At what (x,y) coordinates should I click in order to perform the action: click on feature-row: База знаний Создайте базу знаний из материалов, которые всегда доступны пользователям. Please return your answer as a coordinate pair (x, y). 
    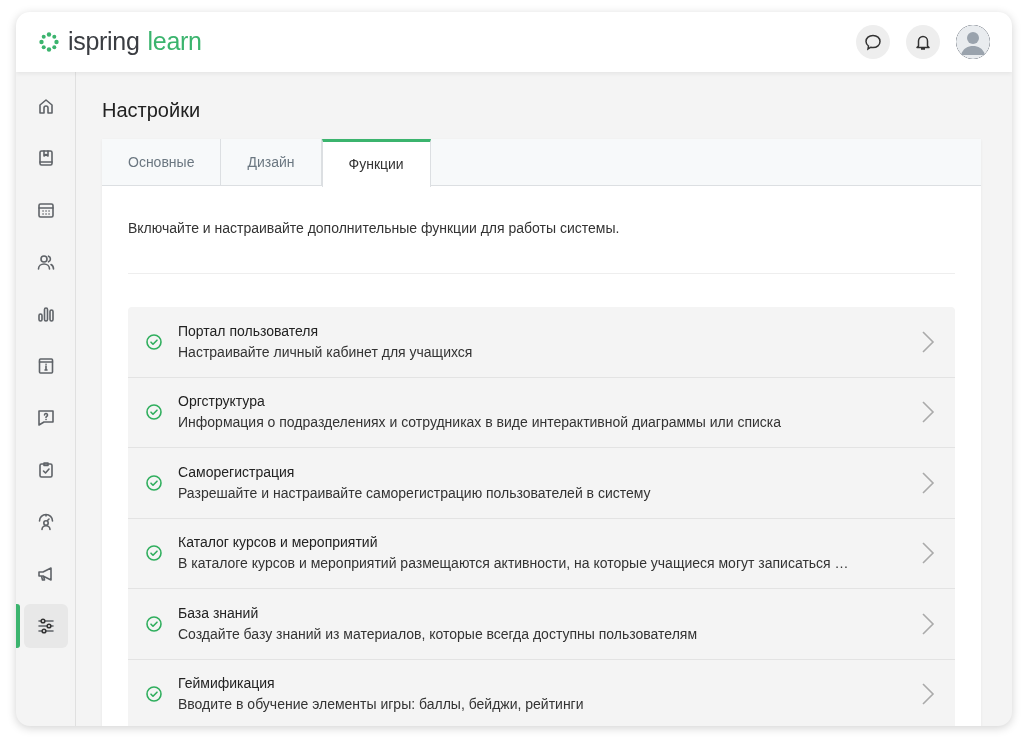
    Looking at the image, I should click on (541, 624).